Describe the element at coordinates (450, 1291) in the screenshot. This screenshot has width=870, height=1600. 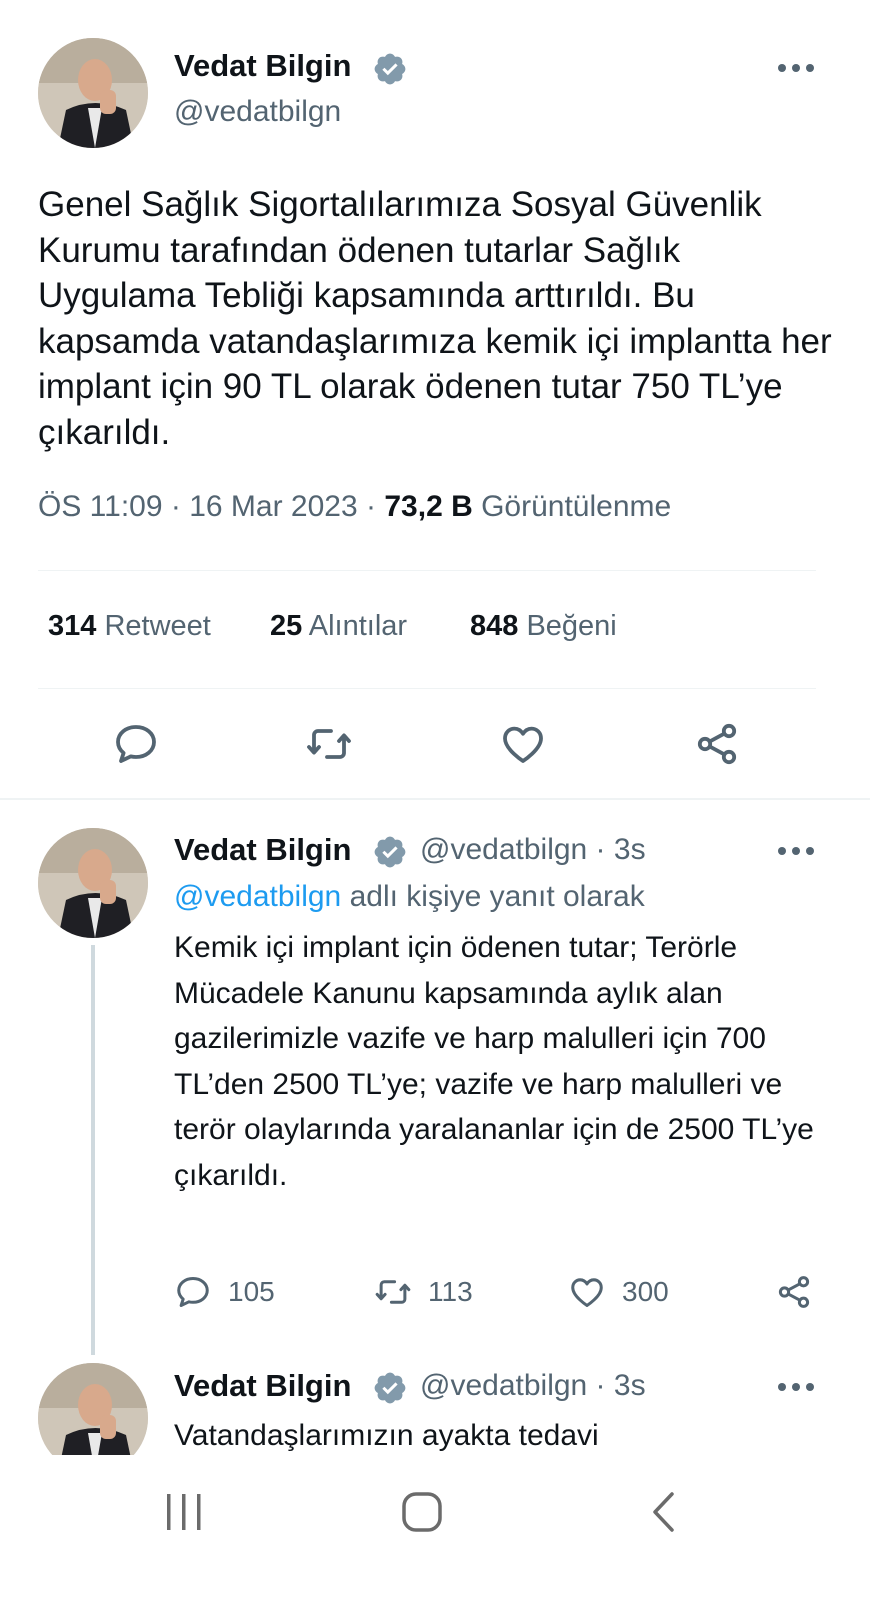
I see `retweet-count: 113` at that location.